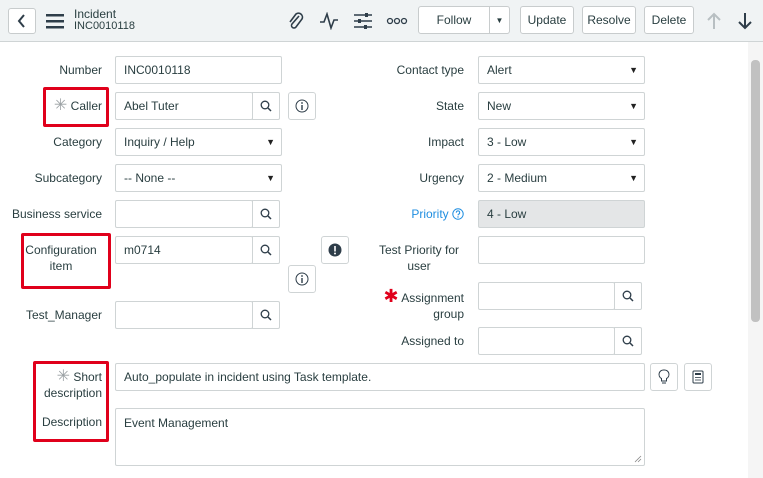  I want to click on description-highlight-box, so click(71, 401).